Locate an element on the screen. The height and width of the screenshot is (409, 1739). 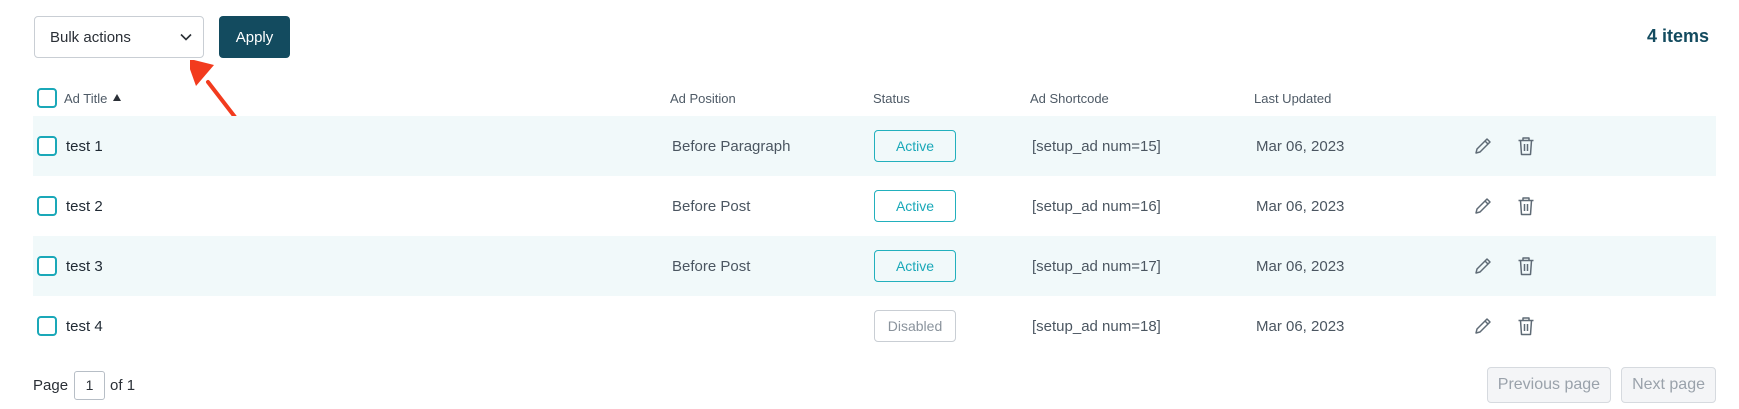
select-all-cell is located at coordinates (47, 98).